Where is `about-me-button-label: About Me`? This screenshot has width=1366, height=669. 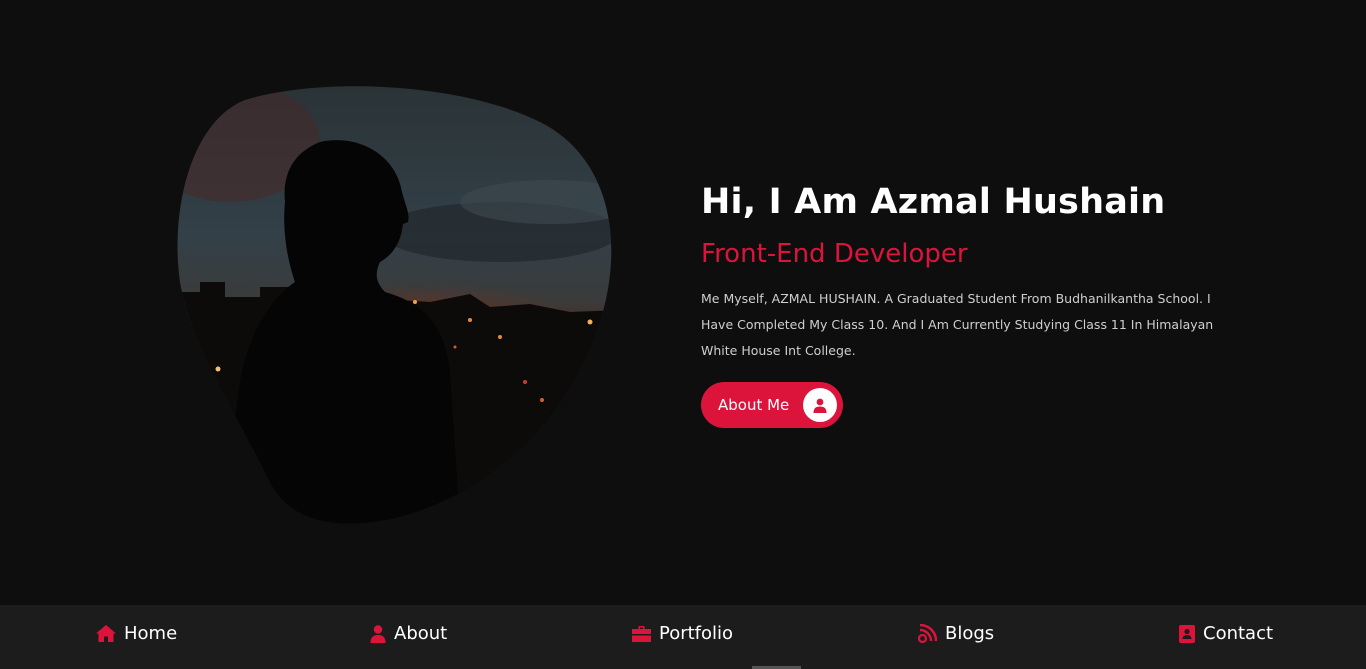 about-me-button-label: About Me is located at coordinates (754, 405).